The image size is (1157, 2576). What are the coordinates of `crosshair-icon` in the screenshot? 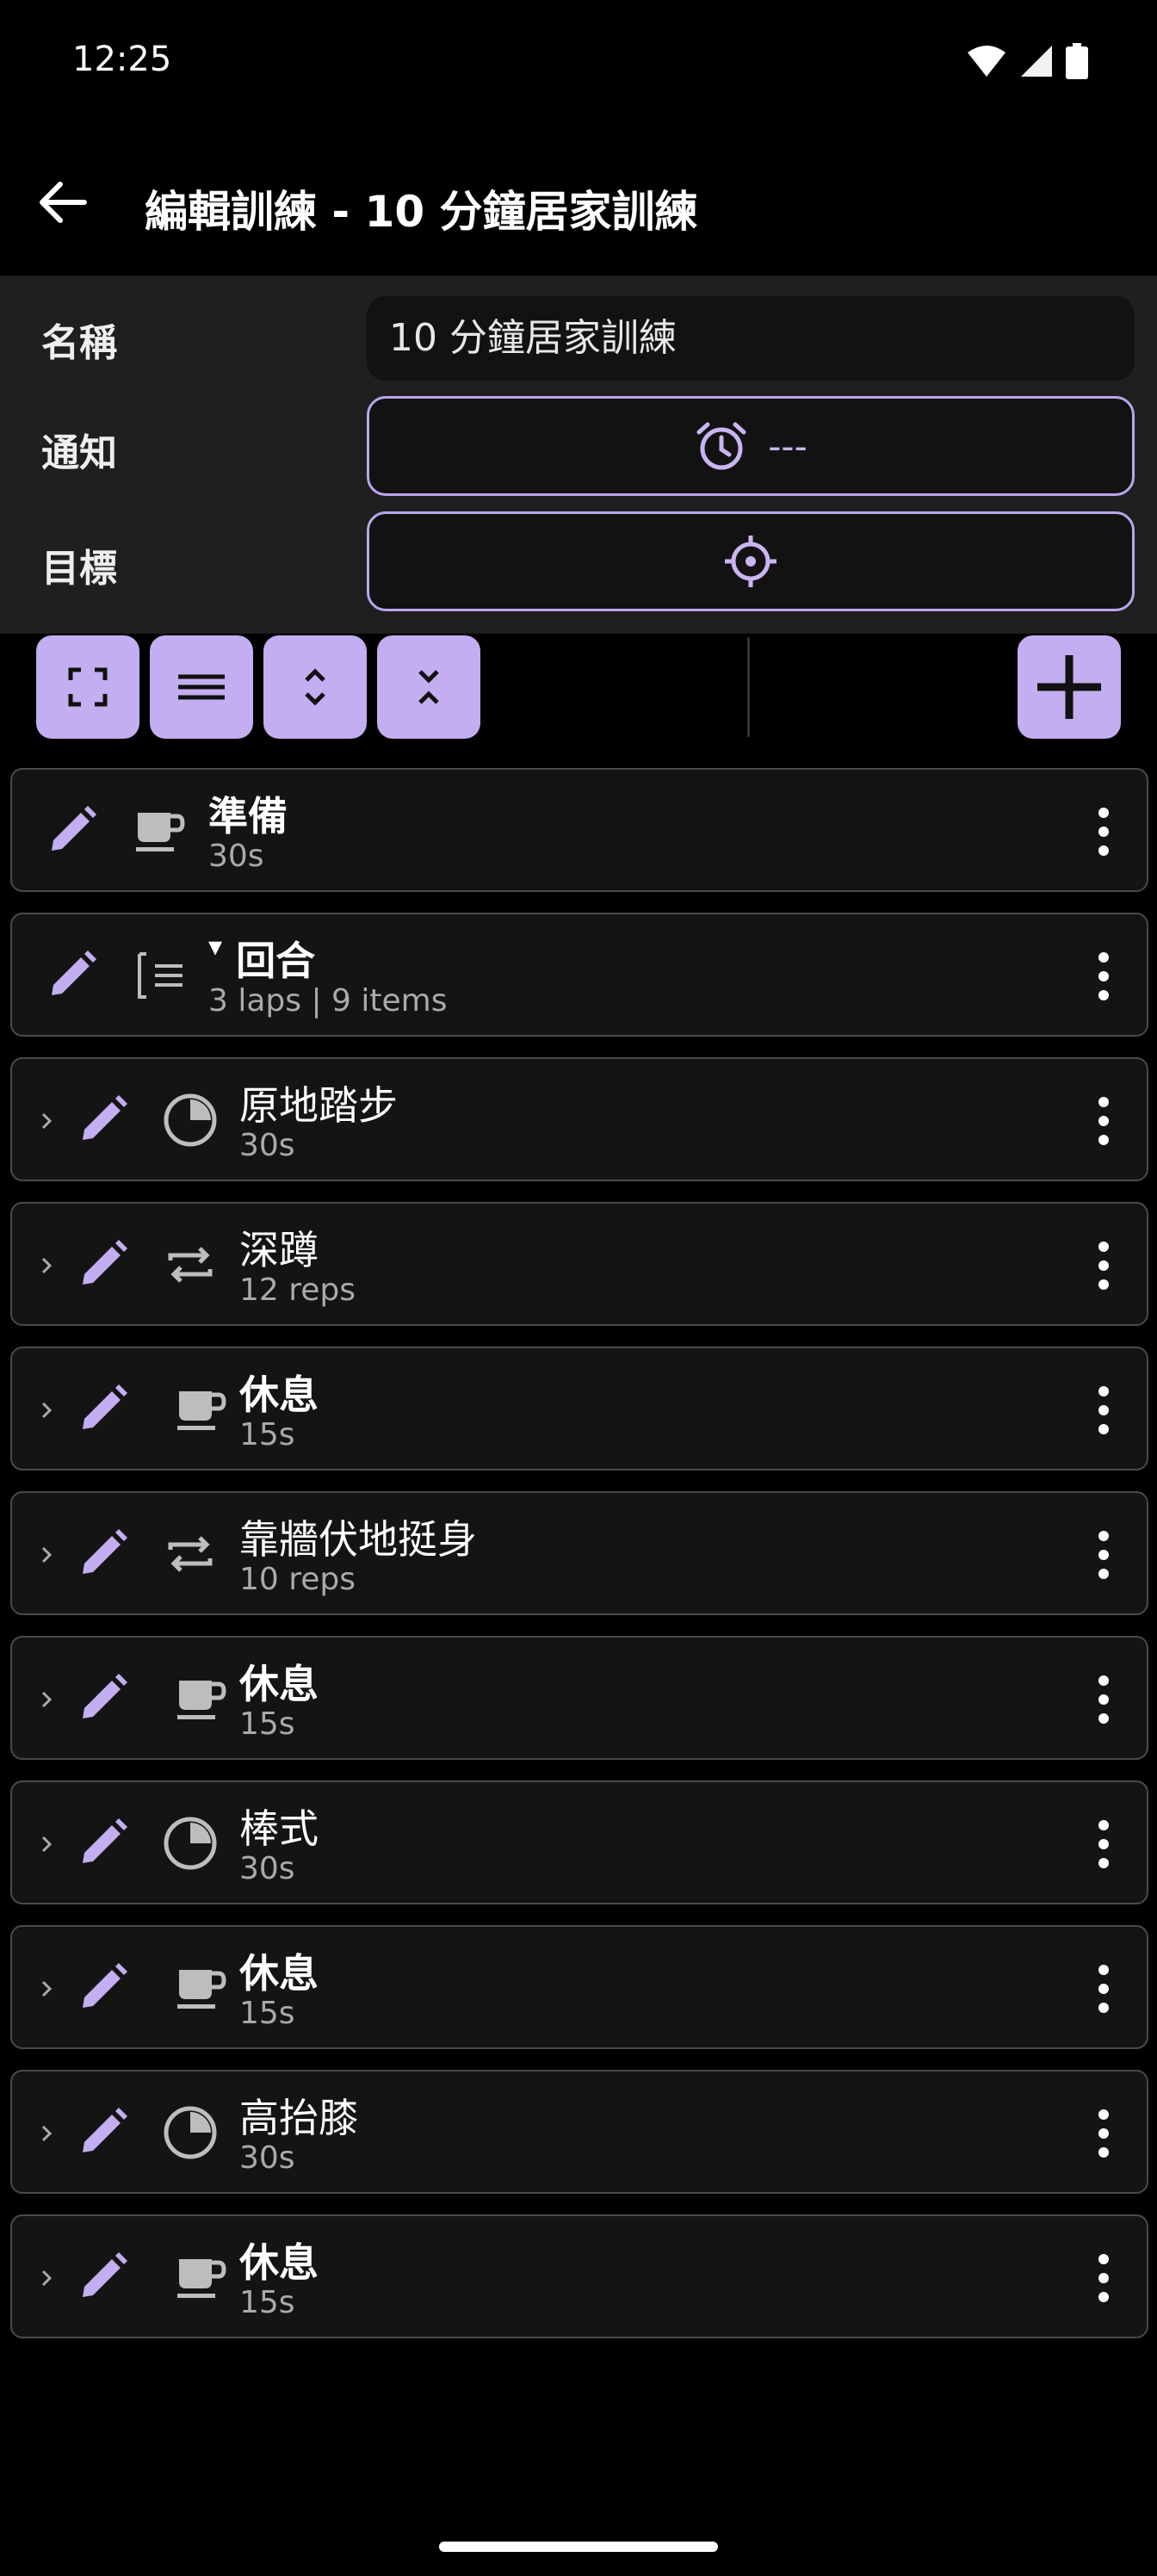 It's located at (750, 562).